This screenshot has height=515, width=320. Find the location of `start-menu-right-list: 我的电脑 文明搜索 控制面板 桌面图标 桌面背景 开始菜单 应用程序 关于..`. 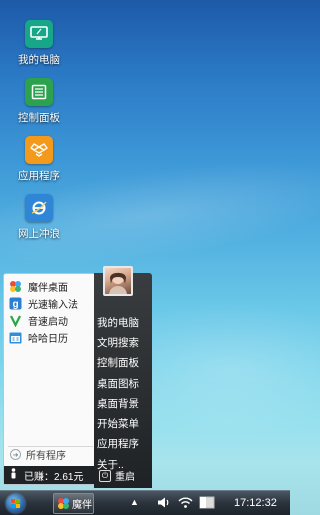

start-menu-right-list: 我的电脑 文明搜索 控制面板 桌面图标 桌面背景 开始菜单 应用程序 关于.. is located at coordinates (118, 393).